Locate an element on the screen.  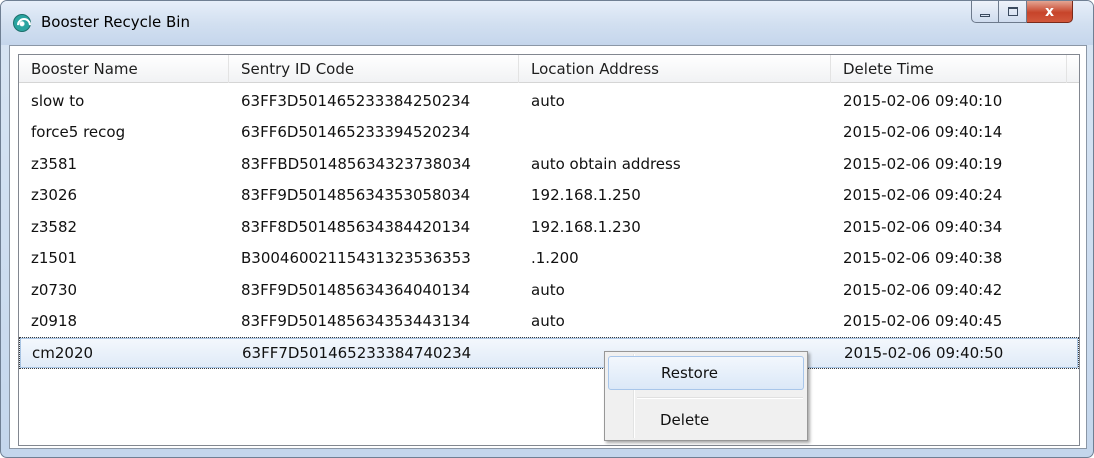
cell-delete-time: 2015-02-06 09:40:45 is located at coordinates (923, 321).